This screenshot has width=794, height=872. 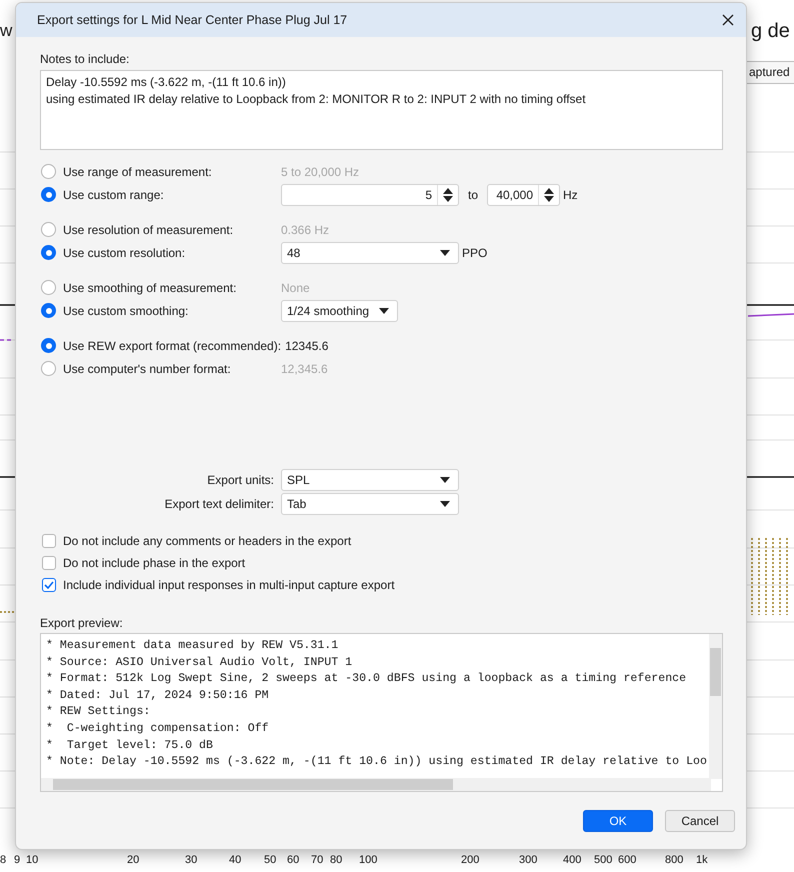 What do you see at coordinates (3, 860) in the screenshot?
I see `axis-label: 8` at bounding box center [3, 860].